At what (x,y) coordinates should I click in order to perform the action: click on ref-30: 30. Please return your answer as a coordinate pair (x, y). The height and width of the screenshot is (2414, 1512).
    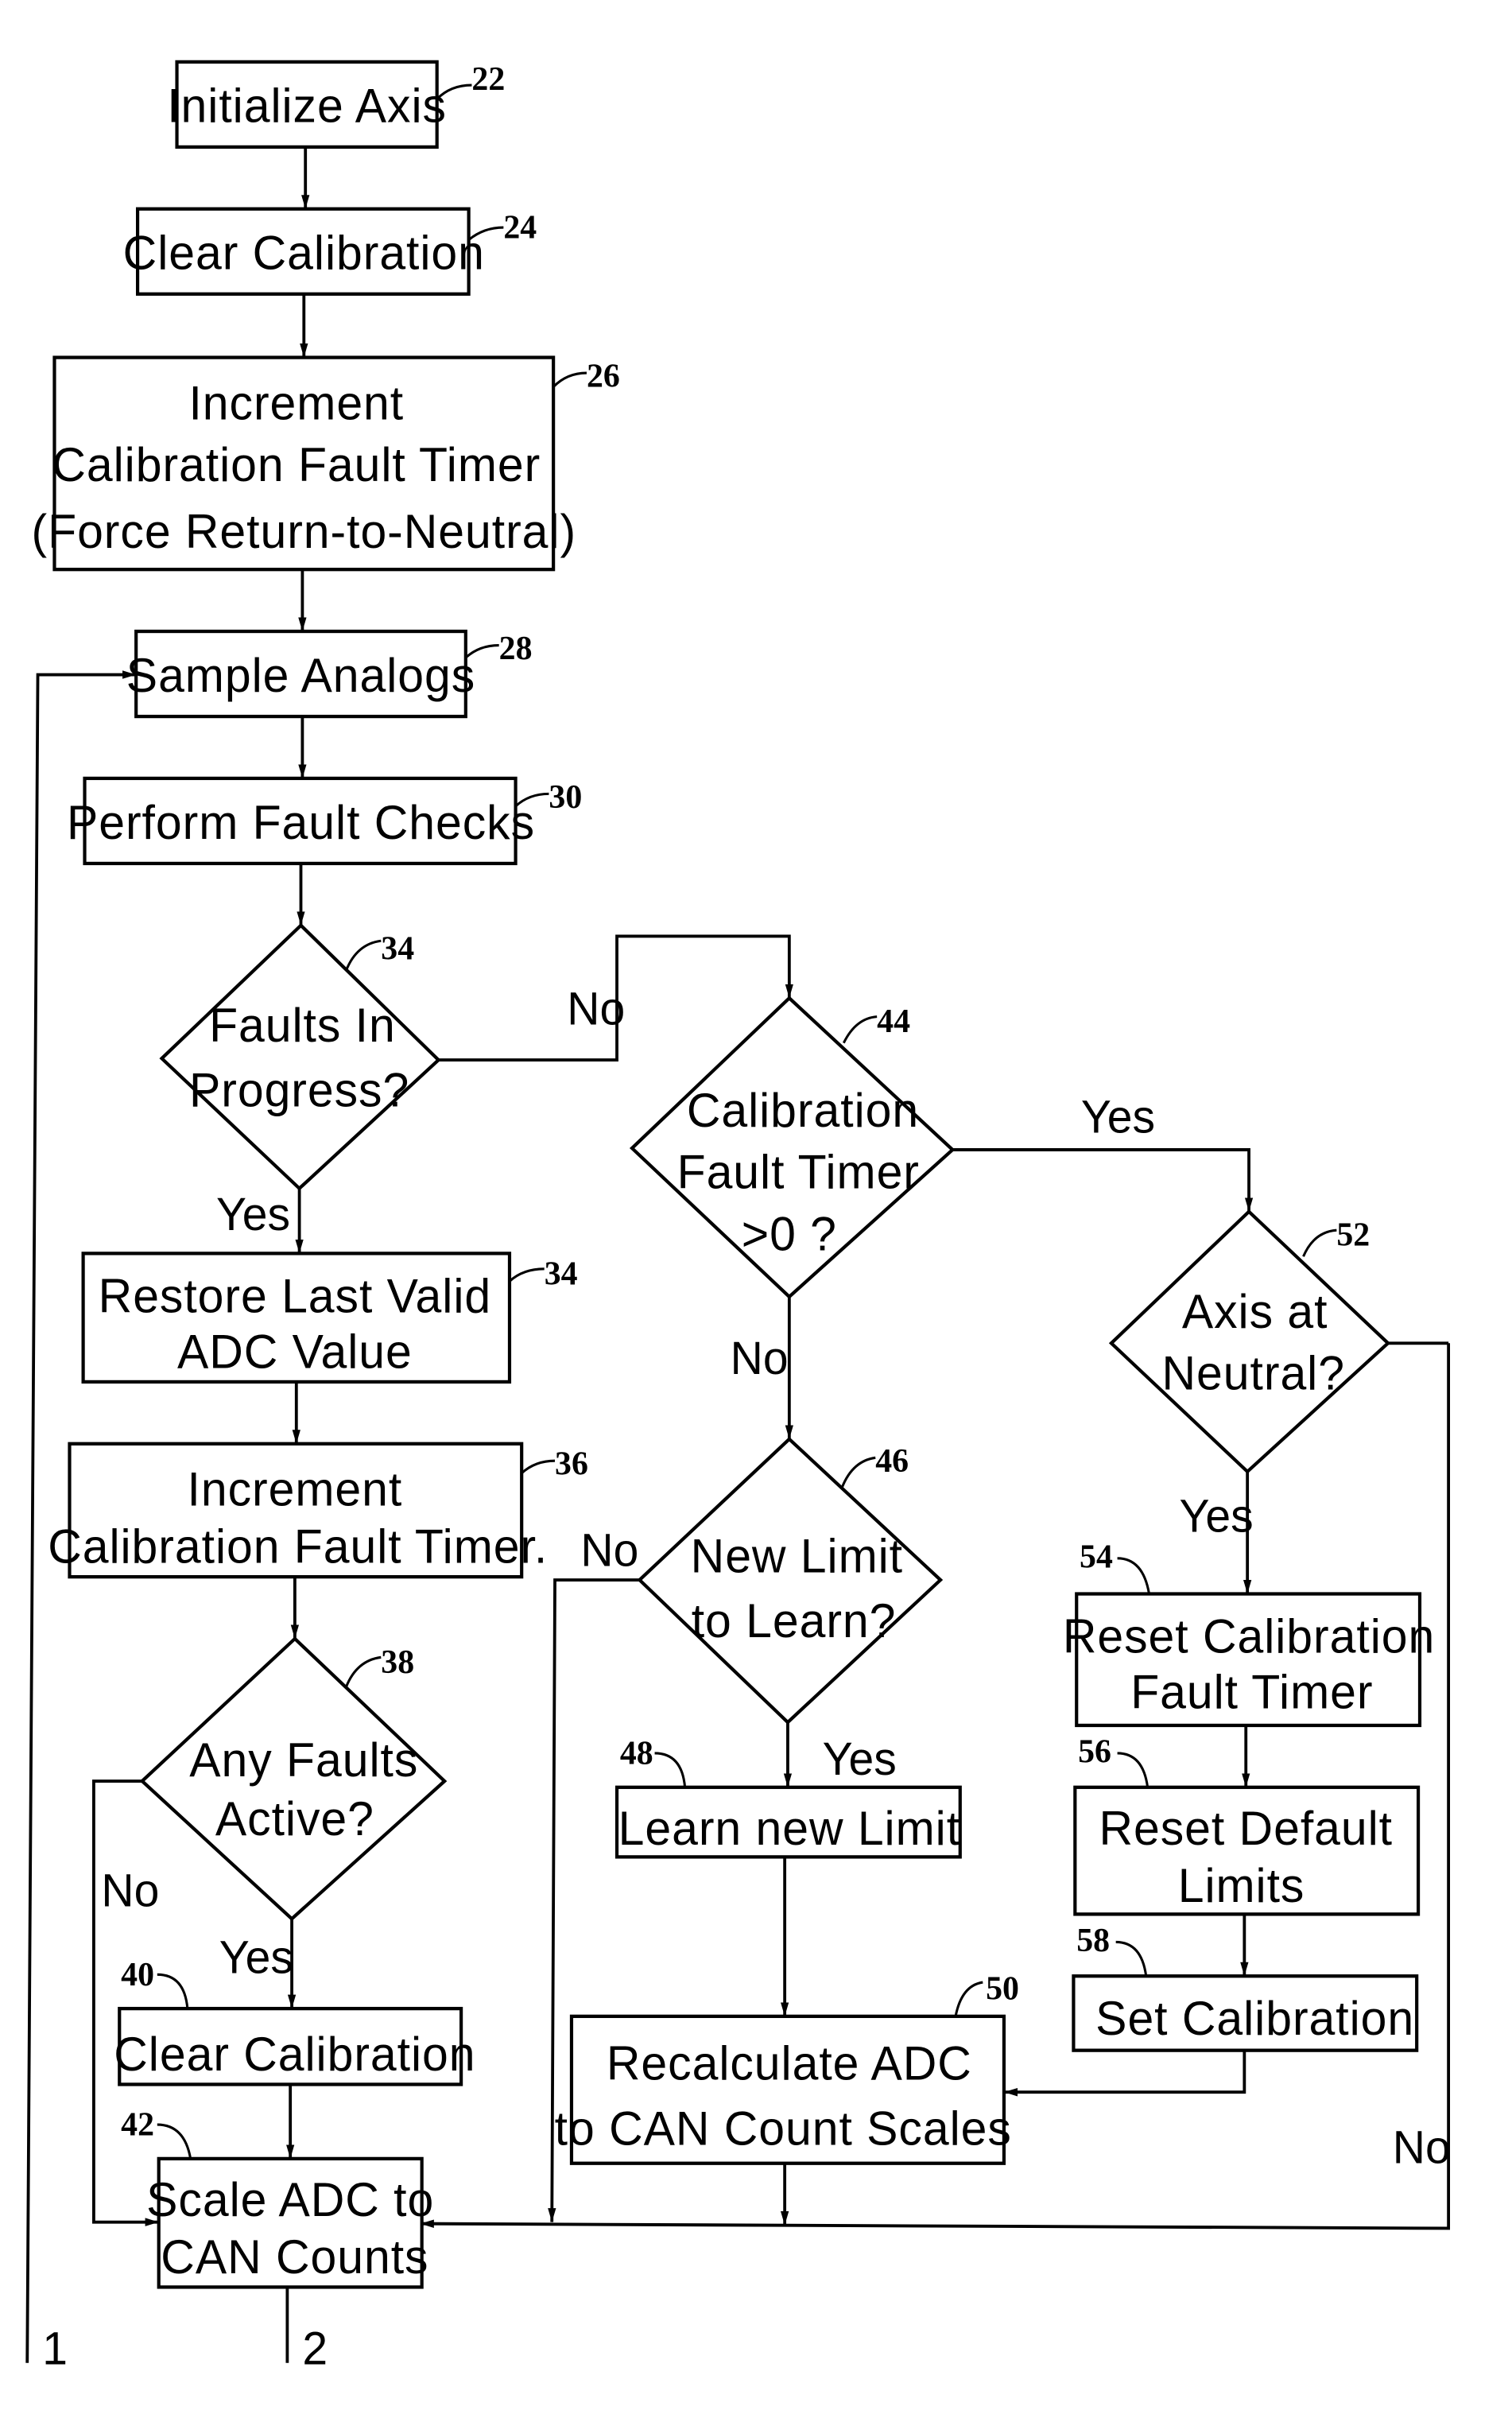
    Looking at the image, I should click on (565, 797).